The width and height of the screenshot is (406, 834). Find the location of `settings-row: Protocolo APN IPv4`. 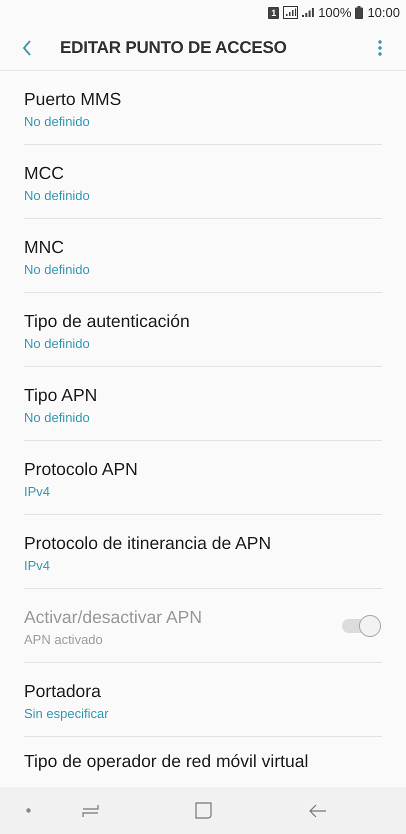

settings-row: Protocolo APN IPv4 is located at coordinates (203, 478).